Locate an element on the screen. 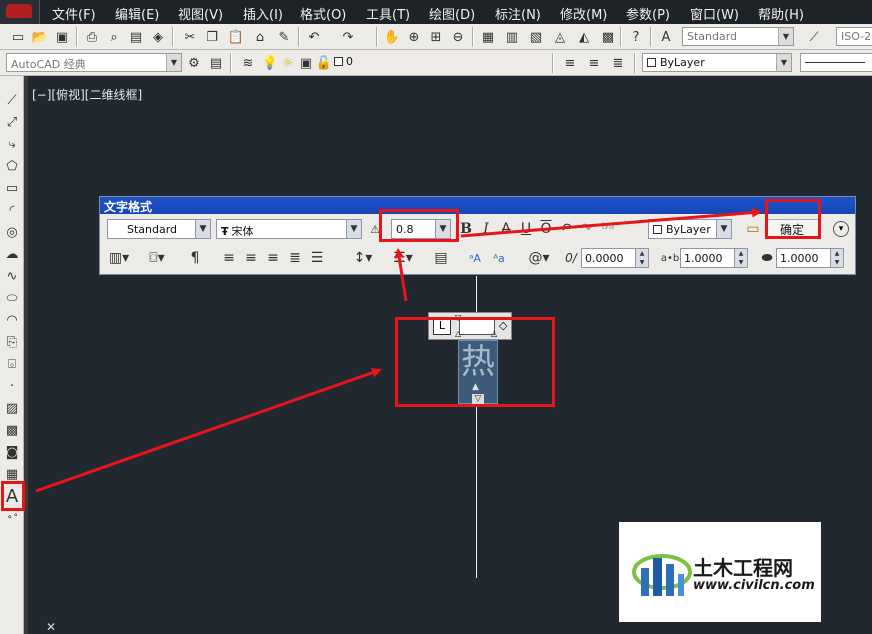 This screenshot has height=634, width=872. watermark-logo: 土木工程网 www.civilcn.com is located at coordinates (720, 572).